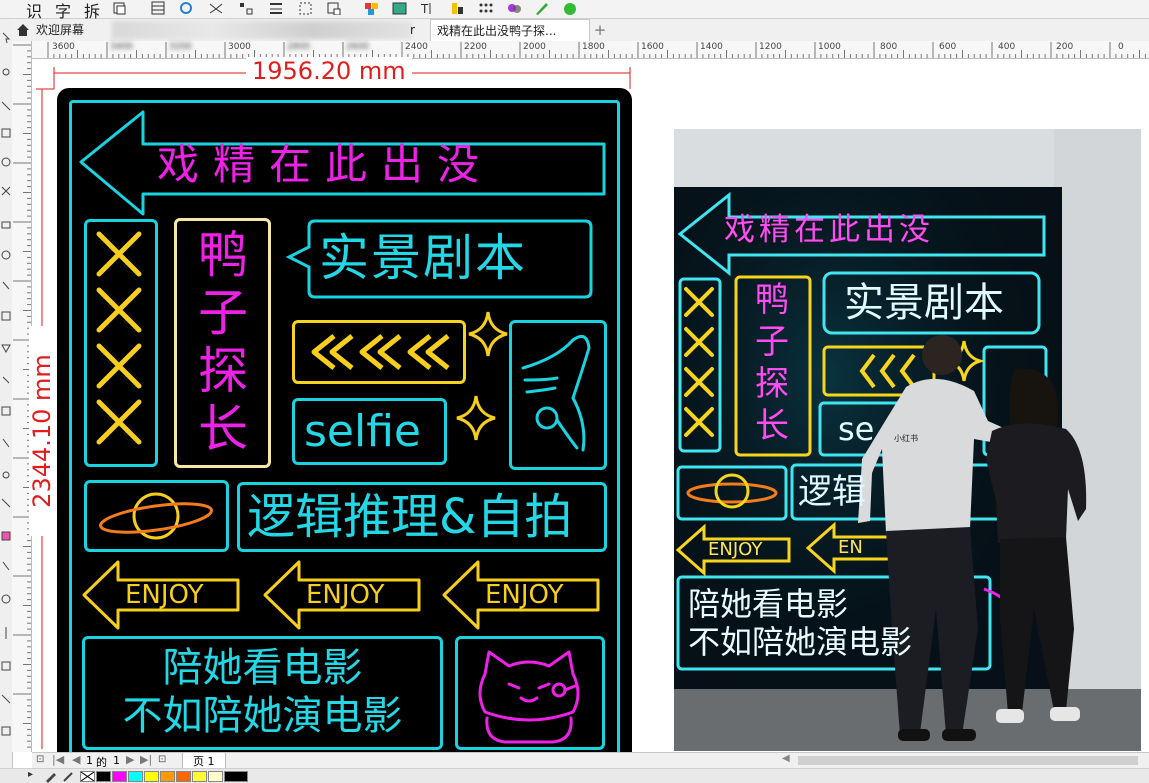 The height and width of the screenshot is (783, 1149). What do you see at coordinates (968, 760) in the screenshot?
I see `horizontal-scrollbar` at bounding box center [968, 760].